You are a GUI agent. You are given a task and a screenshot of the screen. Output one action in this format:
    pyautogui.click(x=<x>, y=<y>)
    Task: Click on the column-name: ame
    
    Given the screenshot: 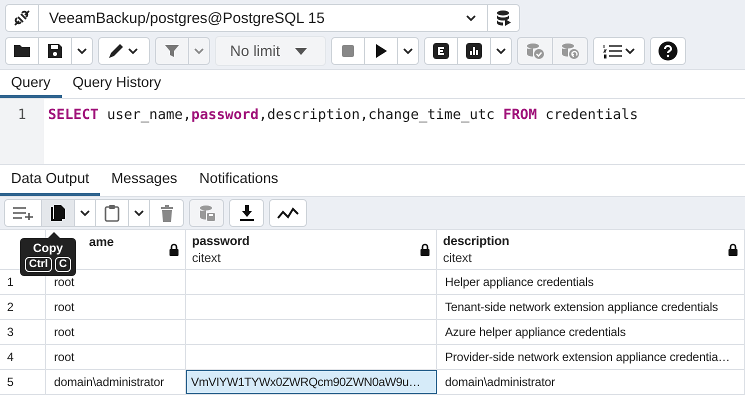 What is the action you would take?
    pyautogui.click(x=101, y=242)
    